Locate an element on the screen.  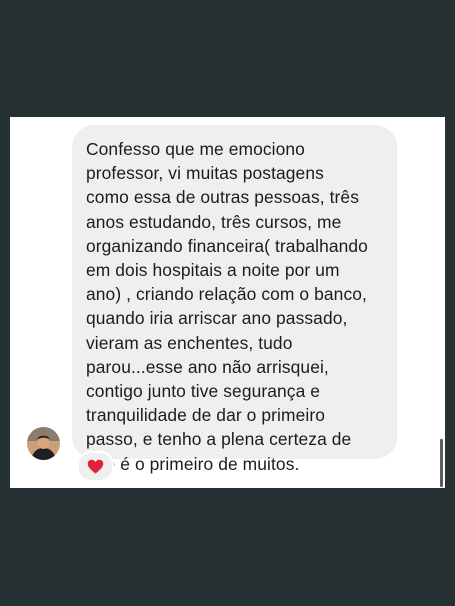
heart-reaction is located at coordinates (95, 466).